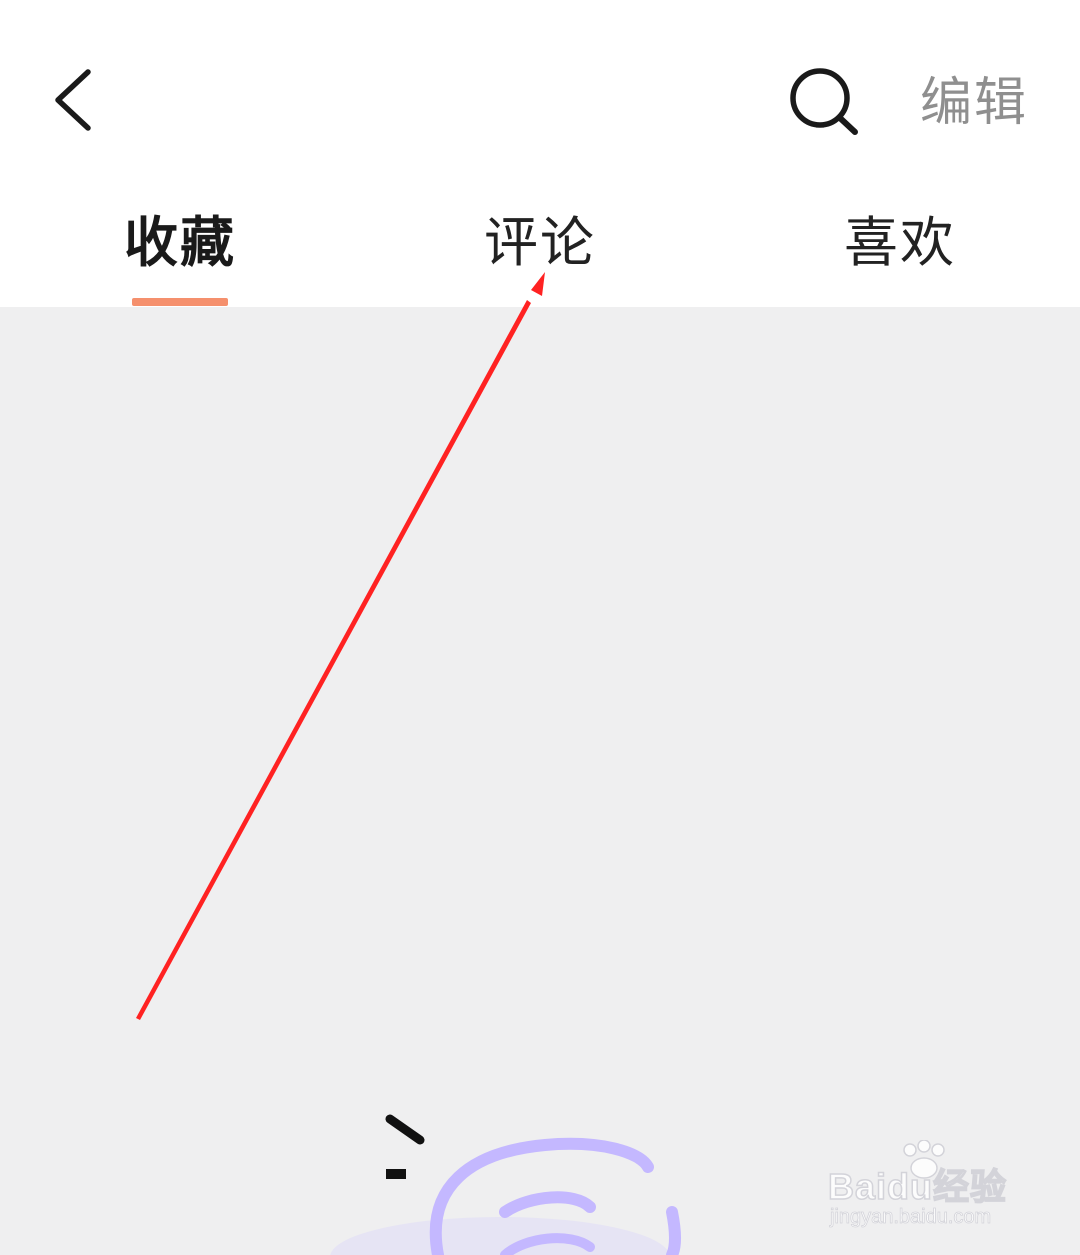 The image size is (1080, 1255). I want to click on search-icon, so click(824, 101).